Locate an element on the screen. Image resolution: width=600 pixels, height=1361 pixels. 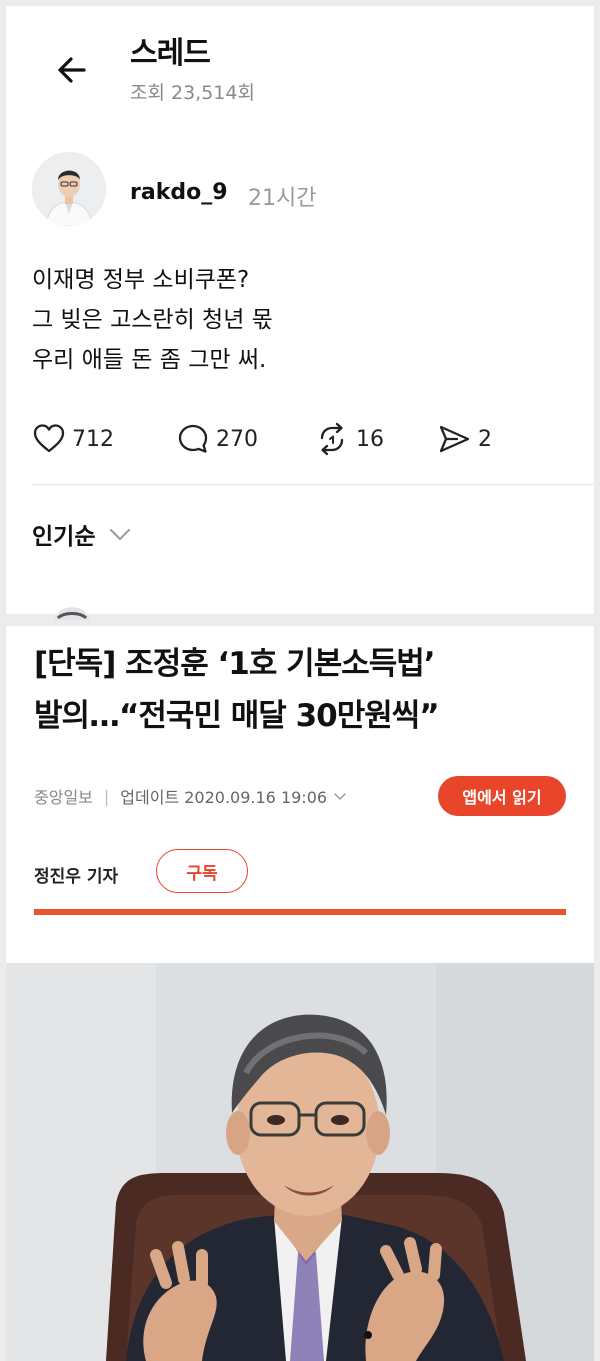
back-button is located at coordinates (72, 70).